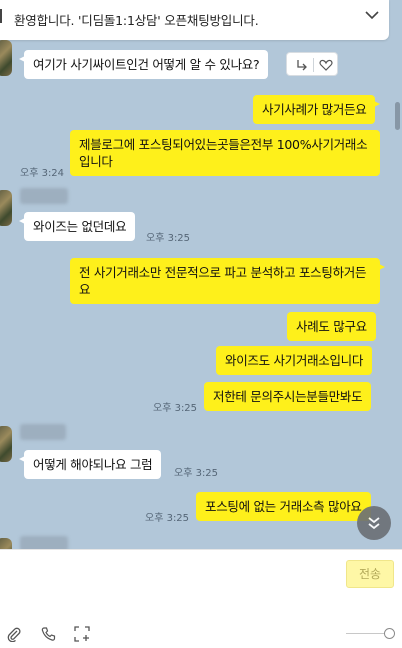 The height and width of the screenshot is (648, 402). Describe the element at coordinates (331, 326) in the screenshot. I see `message-outgoing: 사례도 많구요` at that location.